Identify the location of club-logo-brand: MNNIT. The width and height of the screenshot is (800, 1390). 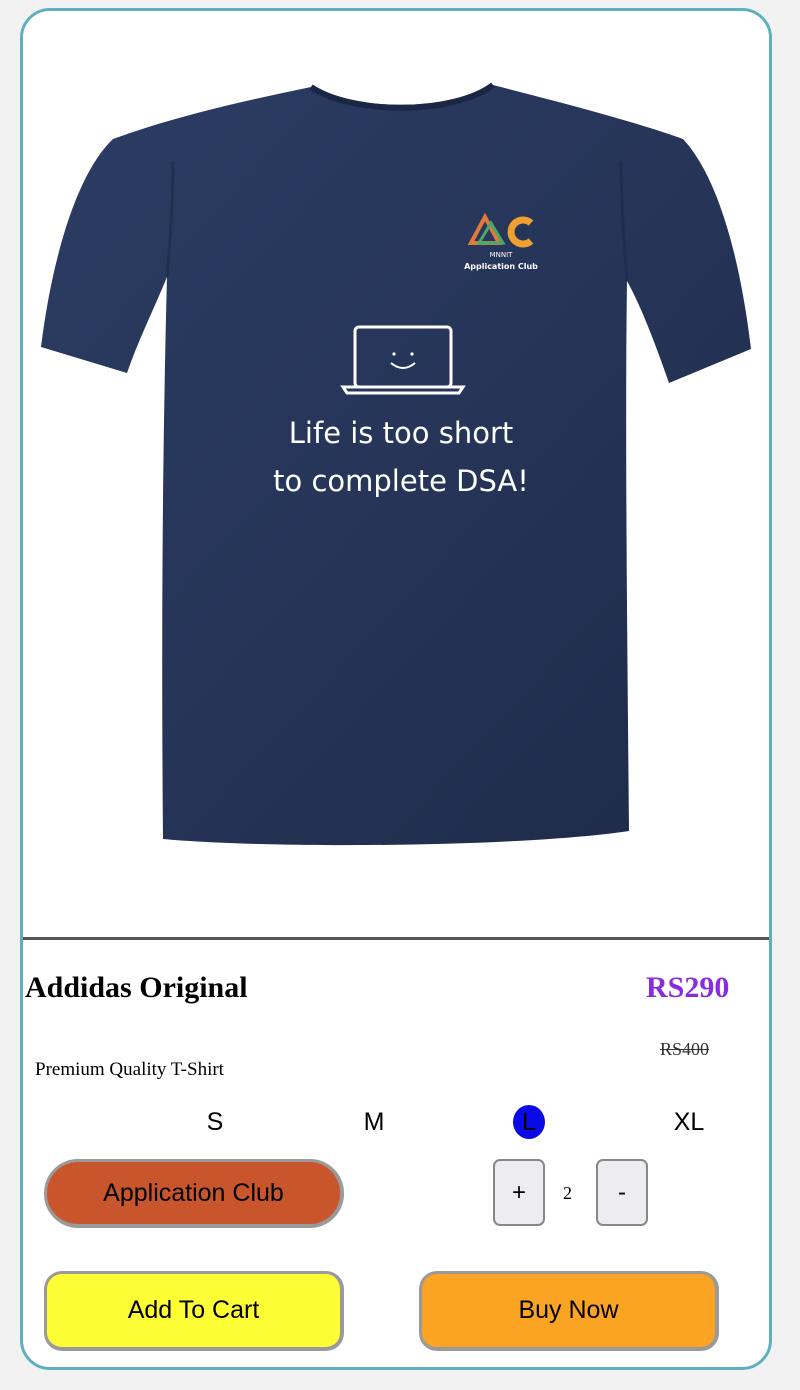
(502, 255).